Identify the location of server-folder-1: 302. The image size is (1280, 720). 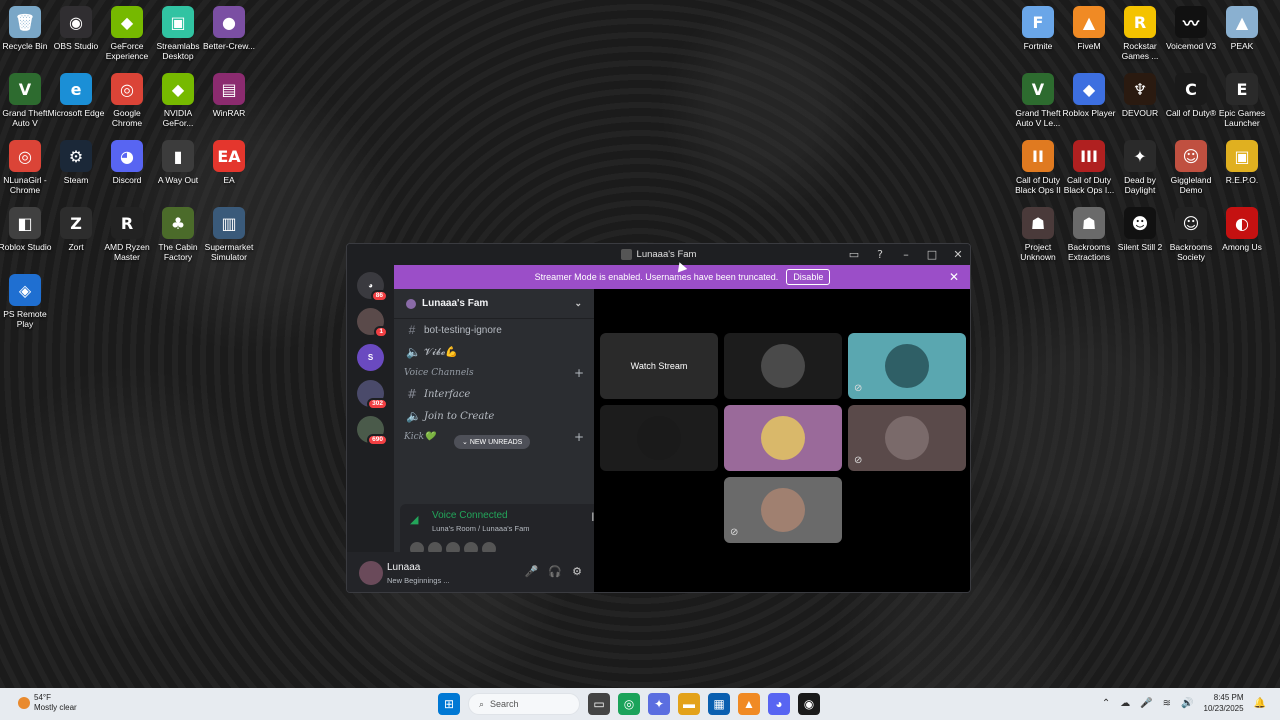
(372, 395).